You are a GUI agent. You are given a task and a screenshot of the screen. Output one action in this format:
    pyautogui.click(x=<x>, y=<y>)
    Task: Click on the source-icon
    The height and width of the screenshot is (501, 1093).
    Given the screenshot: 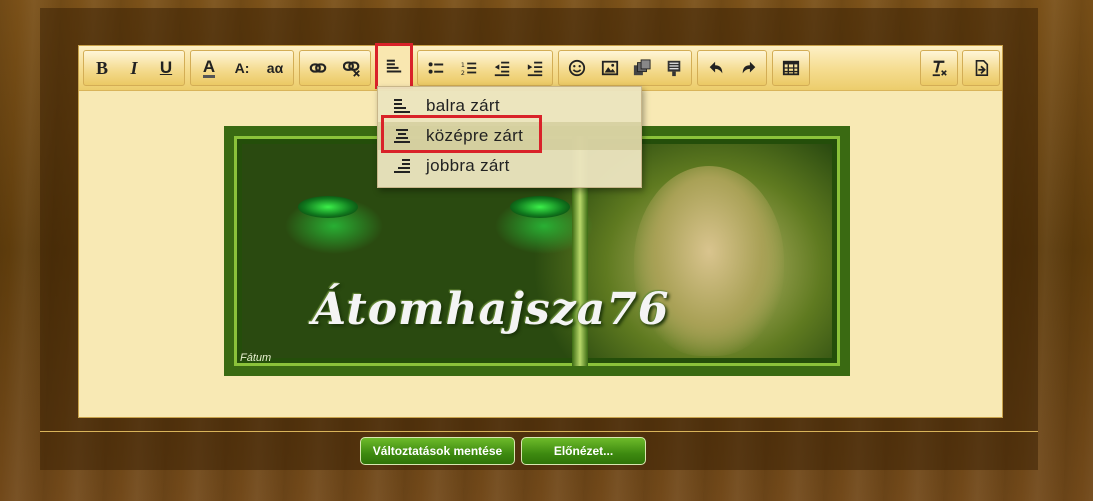 What is the action you would take?
    pyautogui.click(x=982, y=68)
    